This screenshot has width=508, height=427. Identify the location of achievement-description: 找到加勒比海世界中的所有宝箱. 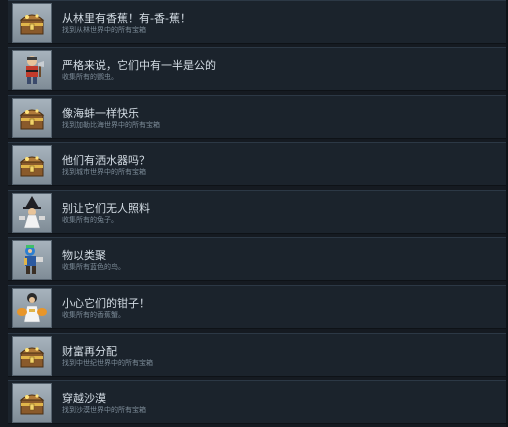
(111, 125).